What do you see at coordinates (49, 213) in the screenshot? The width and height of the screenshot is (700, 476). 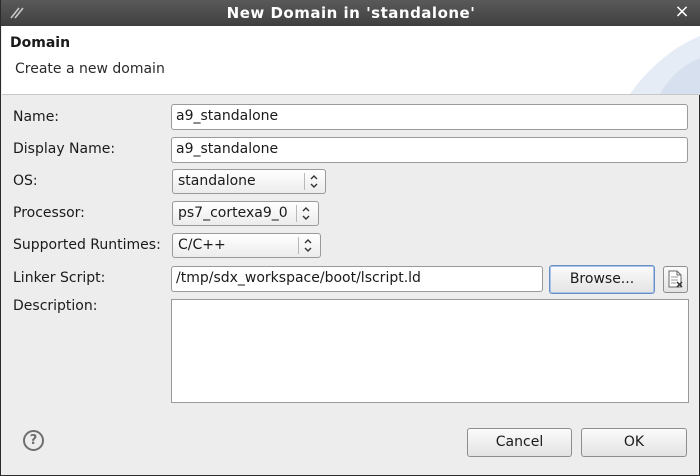 I see `processor-label: Processor:` at bounding box center [49, 213].